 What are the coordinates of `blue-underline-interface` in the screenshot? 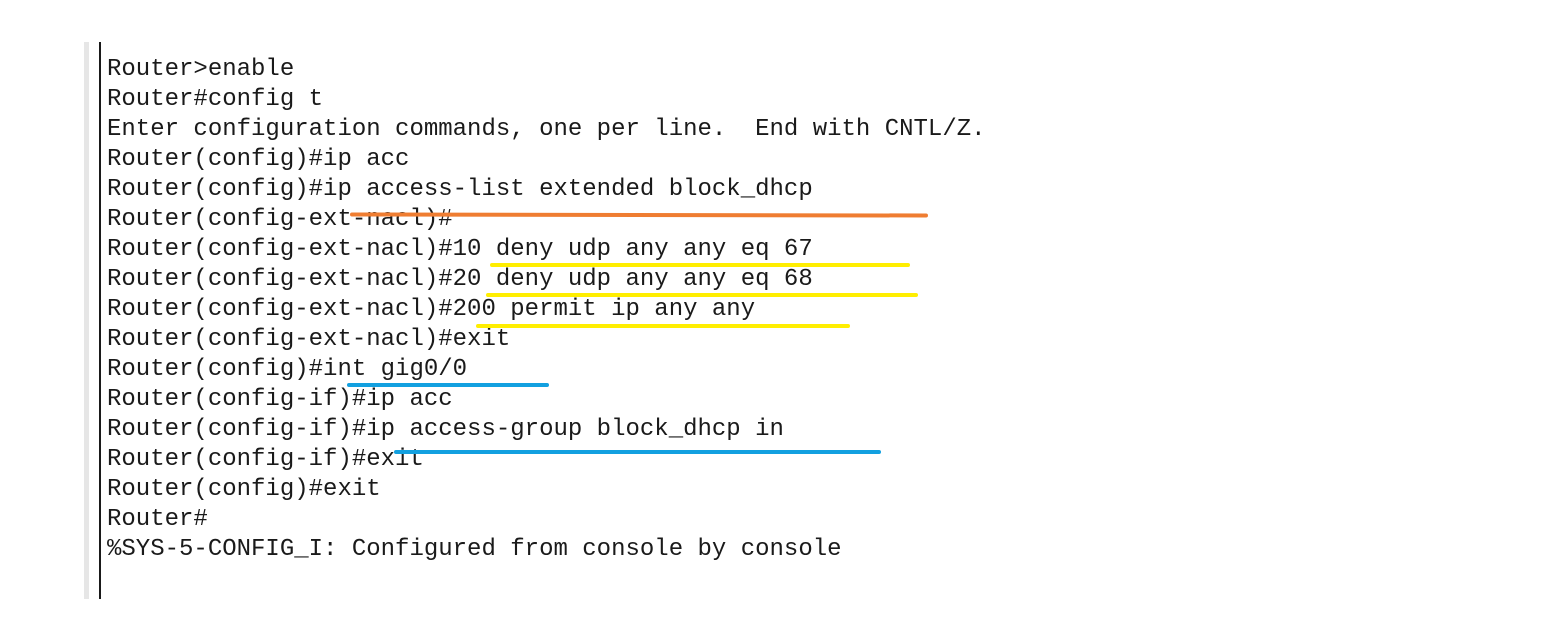 It's located at (448, 385).